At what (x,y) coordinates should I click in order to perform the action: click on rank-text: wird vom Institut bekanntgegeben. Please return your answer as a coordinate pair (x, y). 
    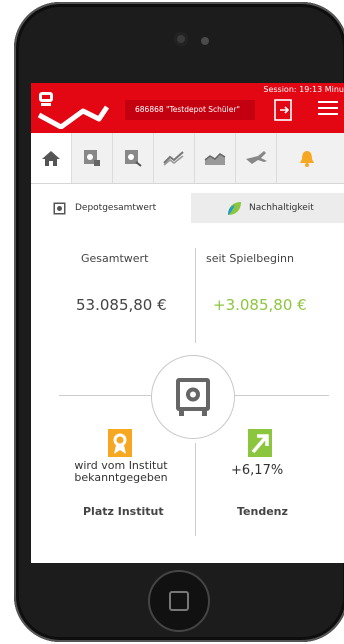
    Looking at the image, I should click on (121, 471).